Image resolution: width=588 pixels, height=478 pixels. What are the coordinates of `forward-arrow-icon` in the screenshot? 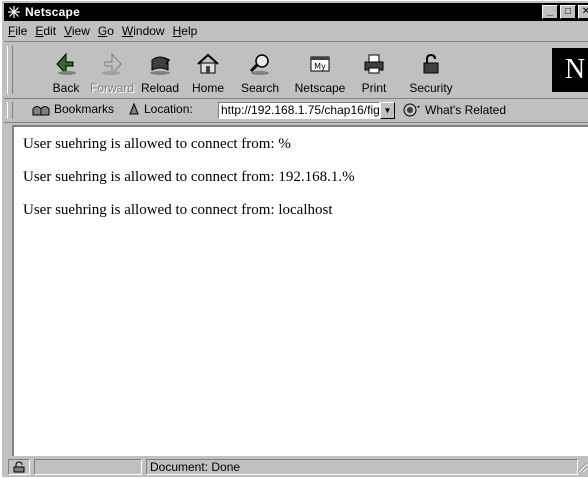 It's located at (112, 64).